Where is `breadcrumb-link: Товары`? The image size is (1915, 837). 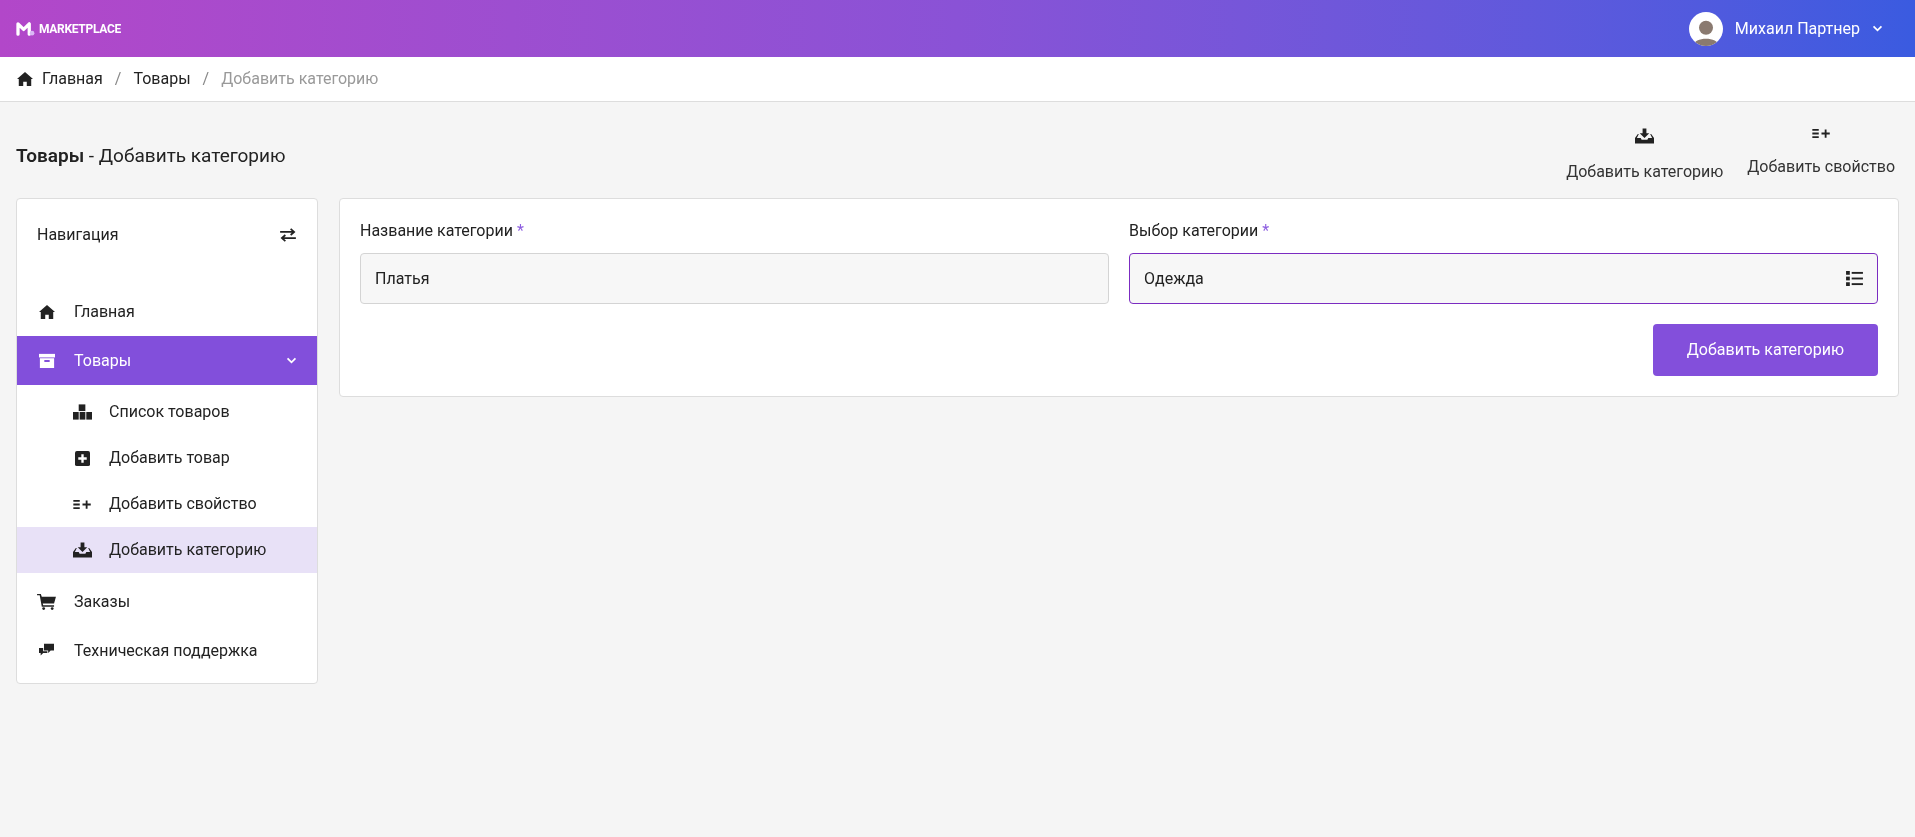
breadcrumb-link: Товары is located at coordinates (162, 79).